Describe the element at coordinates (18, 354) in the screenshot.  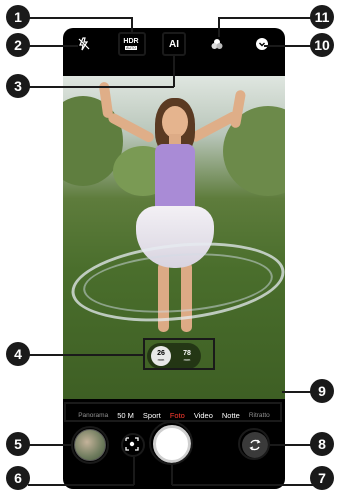
I see `callout-4: 4` at that location.